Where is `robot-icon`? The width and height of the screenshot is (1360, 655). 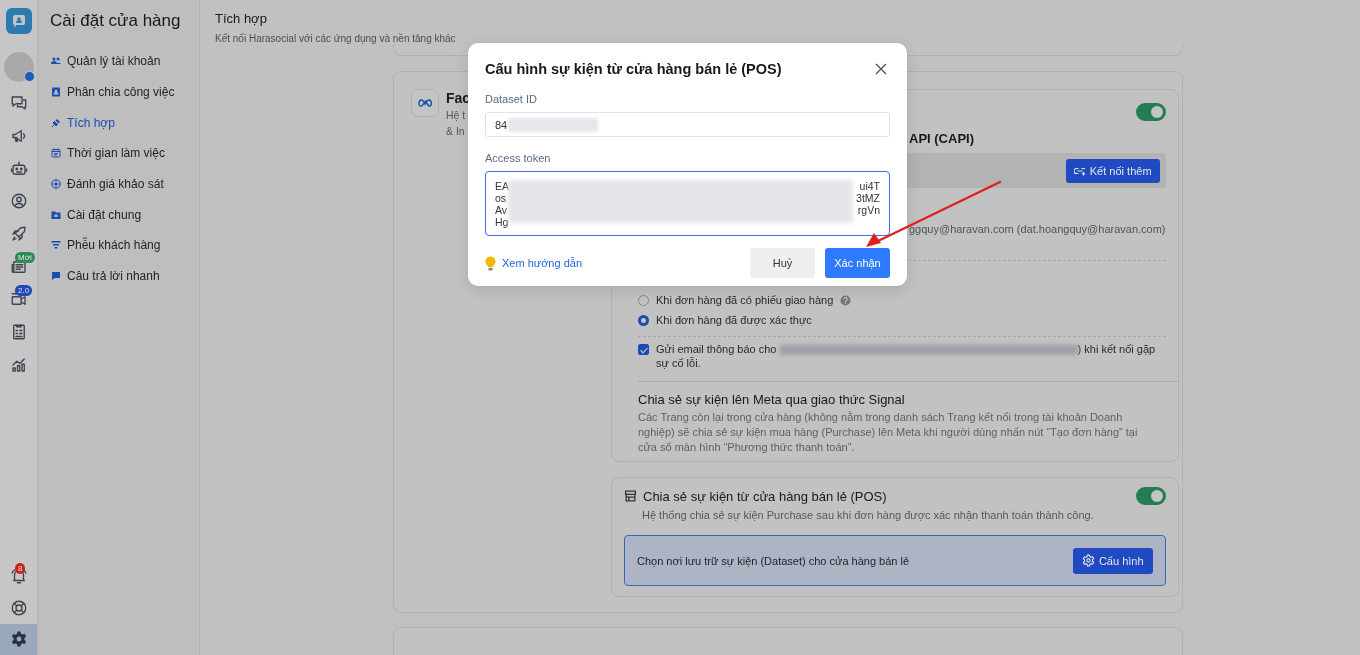
robot-icon is located at coordinates (18, 168).